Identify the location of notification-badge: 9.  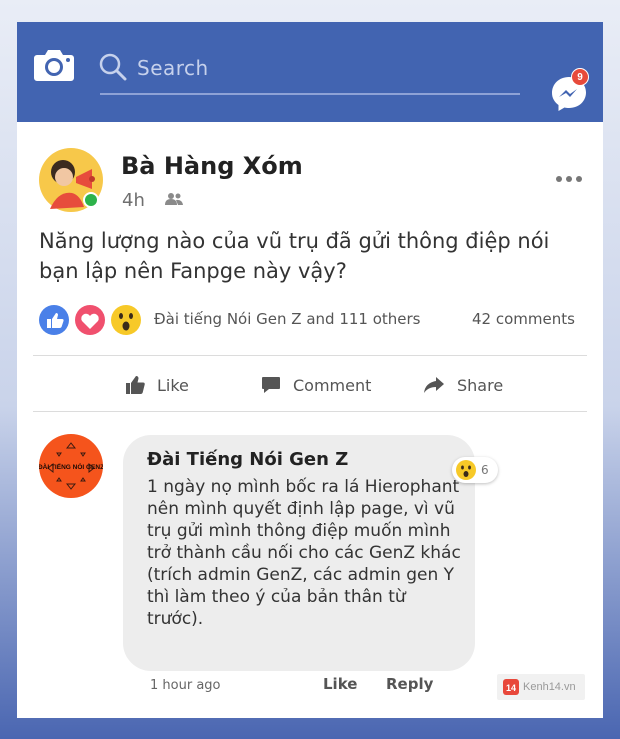
(580, 77).